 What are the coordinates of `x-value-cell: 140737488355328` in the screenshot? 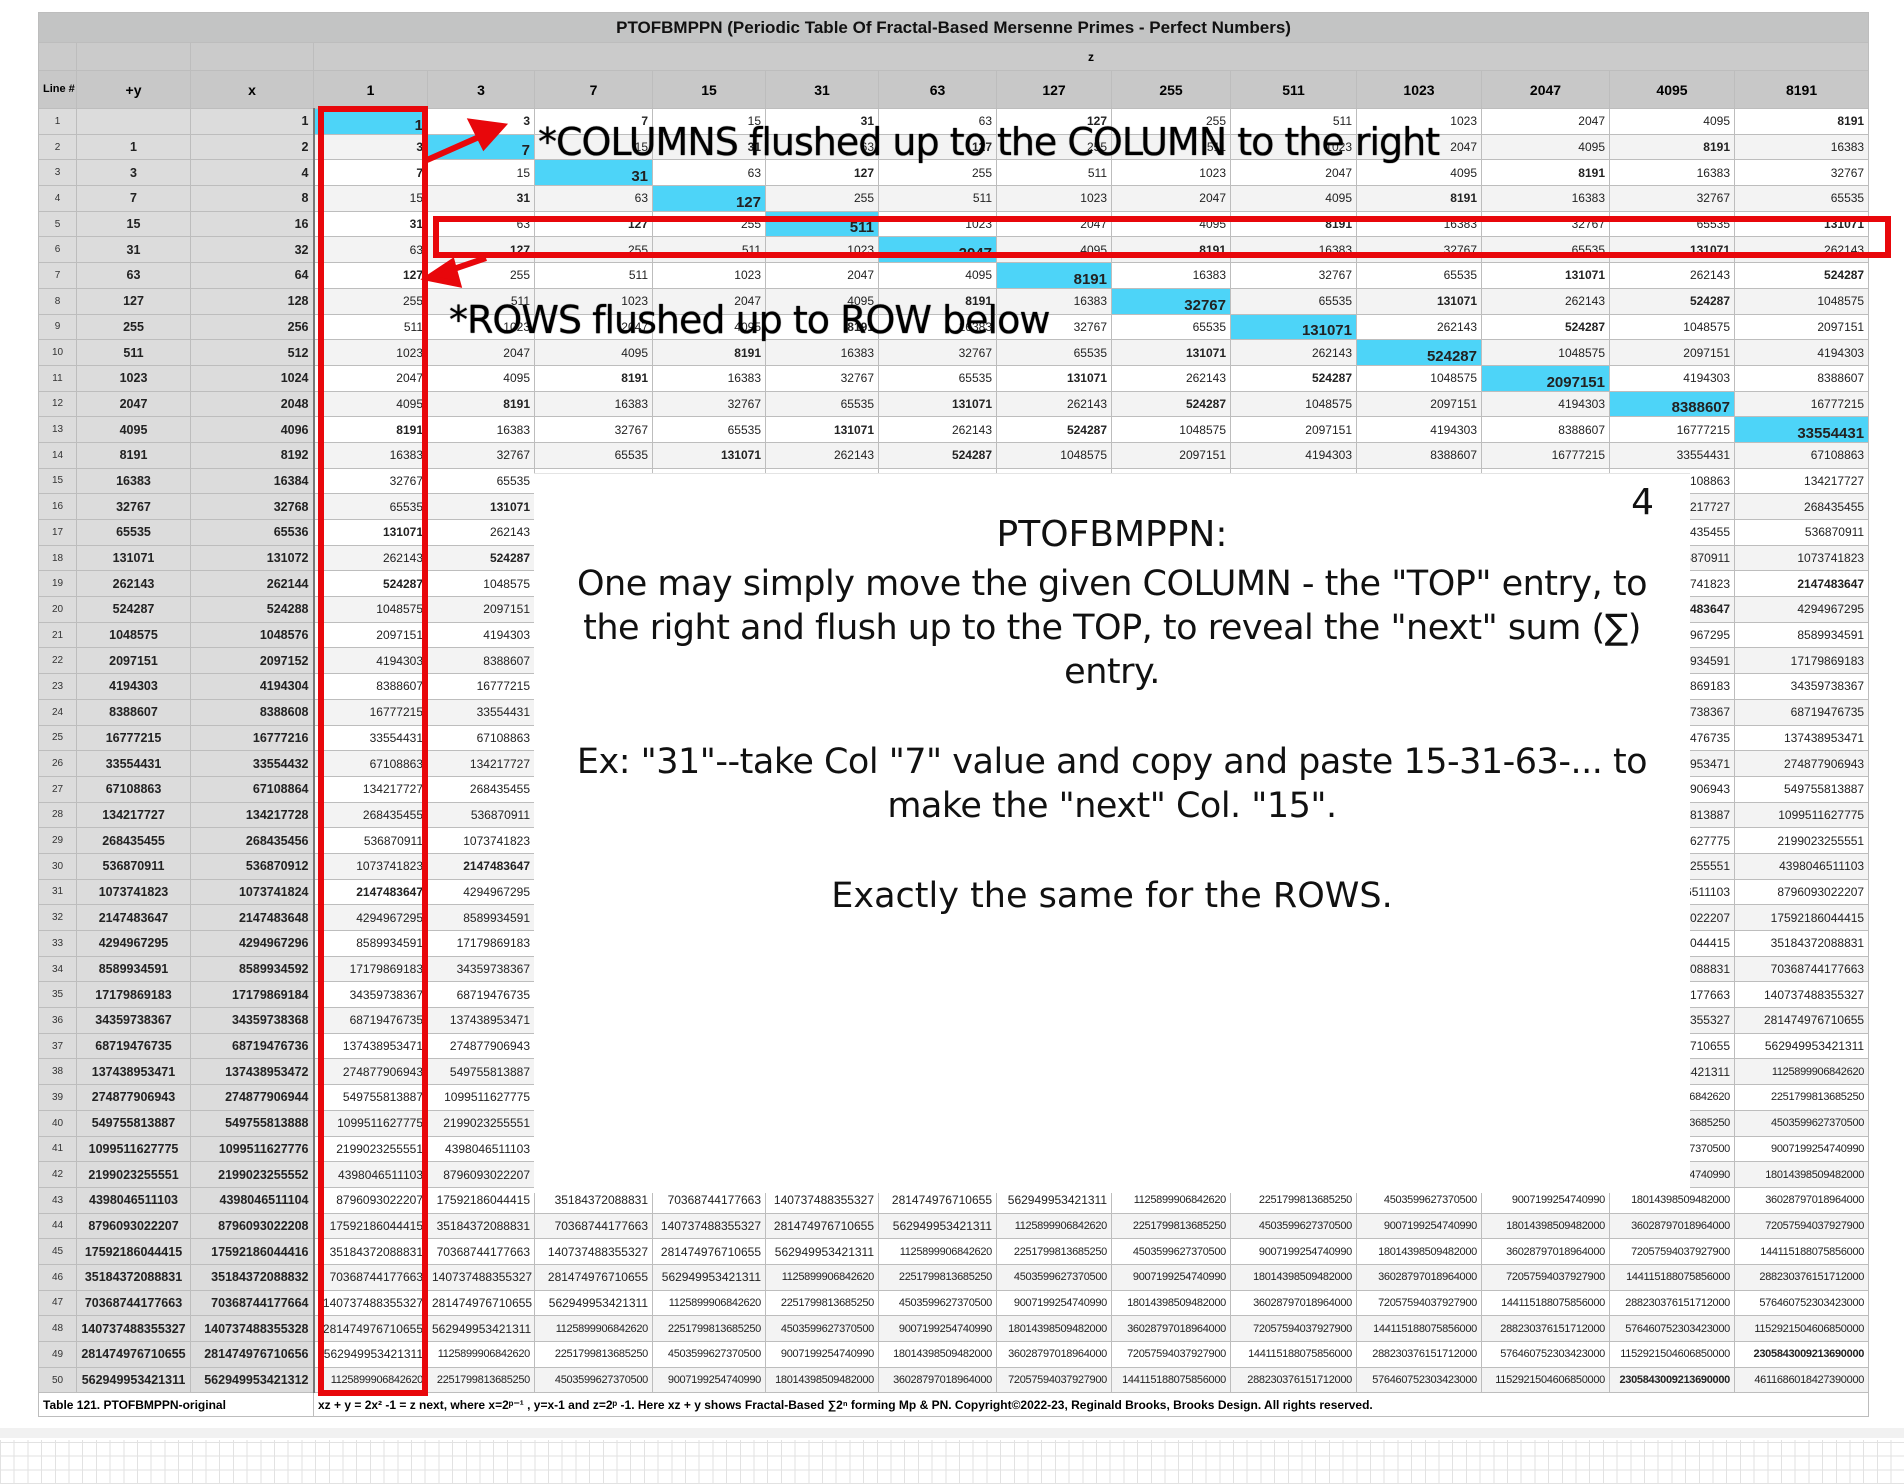 It's located at (252, 1328).